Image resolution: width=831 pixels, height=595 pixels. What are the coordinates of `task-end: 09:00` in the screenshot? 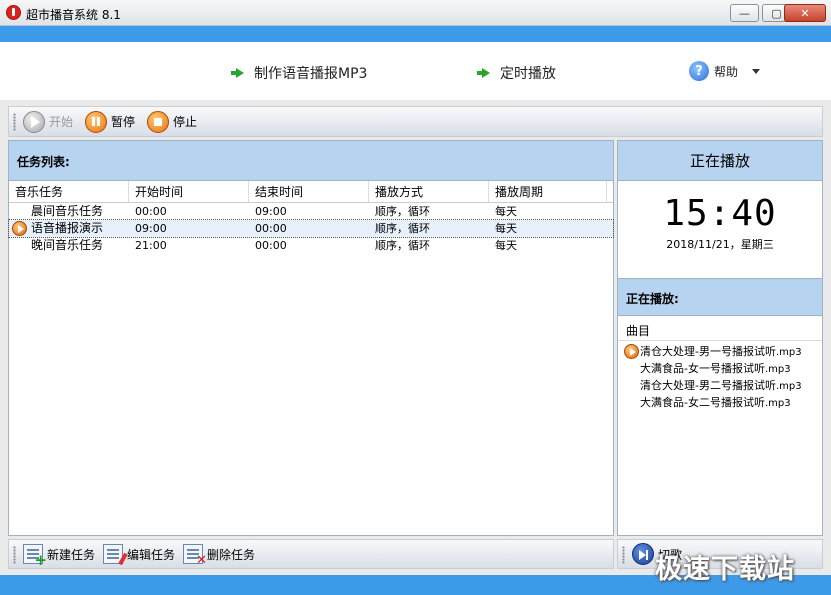 It's located at (271, 211).